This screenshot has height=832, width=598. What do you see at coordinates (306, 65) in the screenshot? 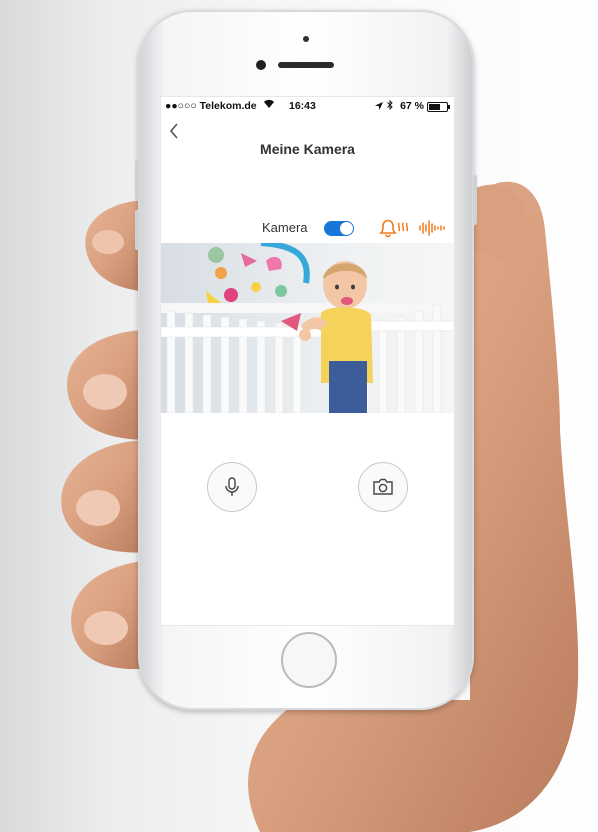
I see `earpiece-speaker` at bounding box center [306, 65].